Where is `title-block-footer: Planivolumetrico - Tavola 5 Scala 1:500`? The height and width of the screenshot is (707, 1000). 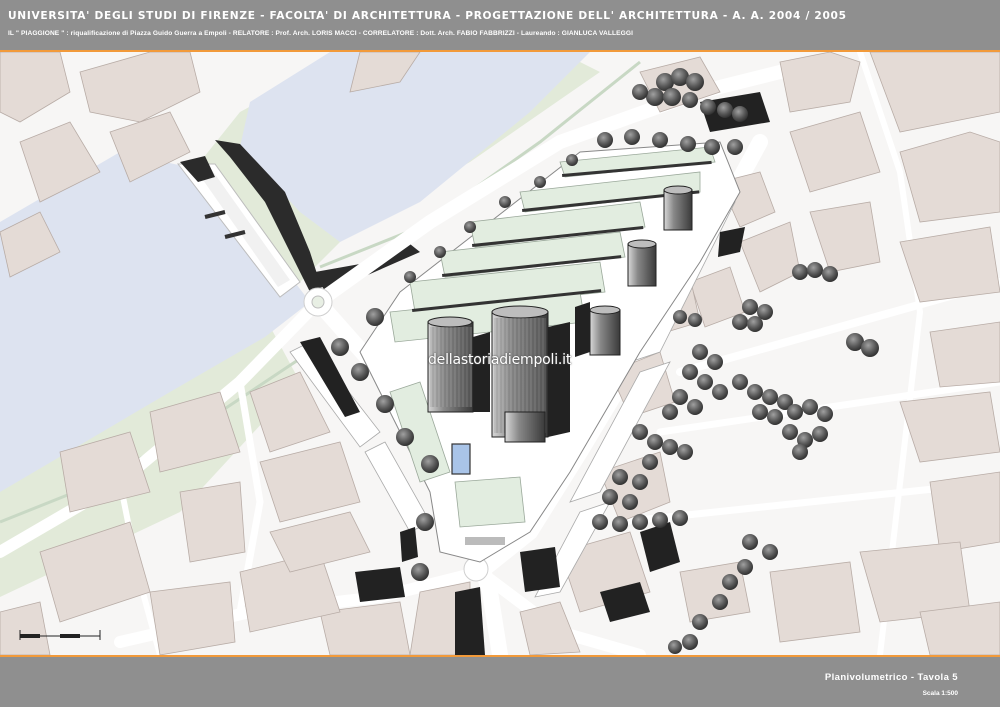
title-block-footer: Planivolumetrico - Tavola 5 Scala 1:500 is located at coordinates (500, 682).